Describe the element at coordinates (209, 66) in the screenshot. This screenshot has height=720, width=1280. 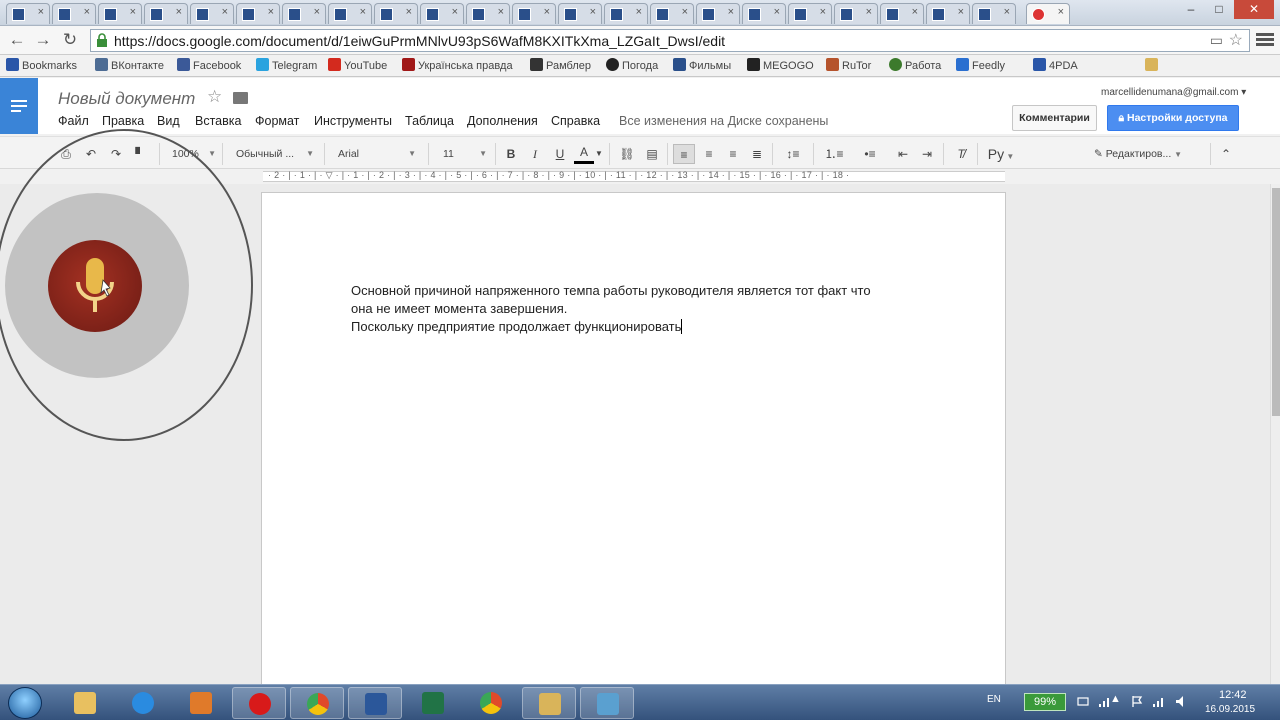
I see `bookmark-item: Facebook` at that location.